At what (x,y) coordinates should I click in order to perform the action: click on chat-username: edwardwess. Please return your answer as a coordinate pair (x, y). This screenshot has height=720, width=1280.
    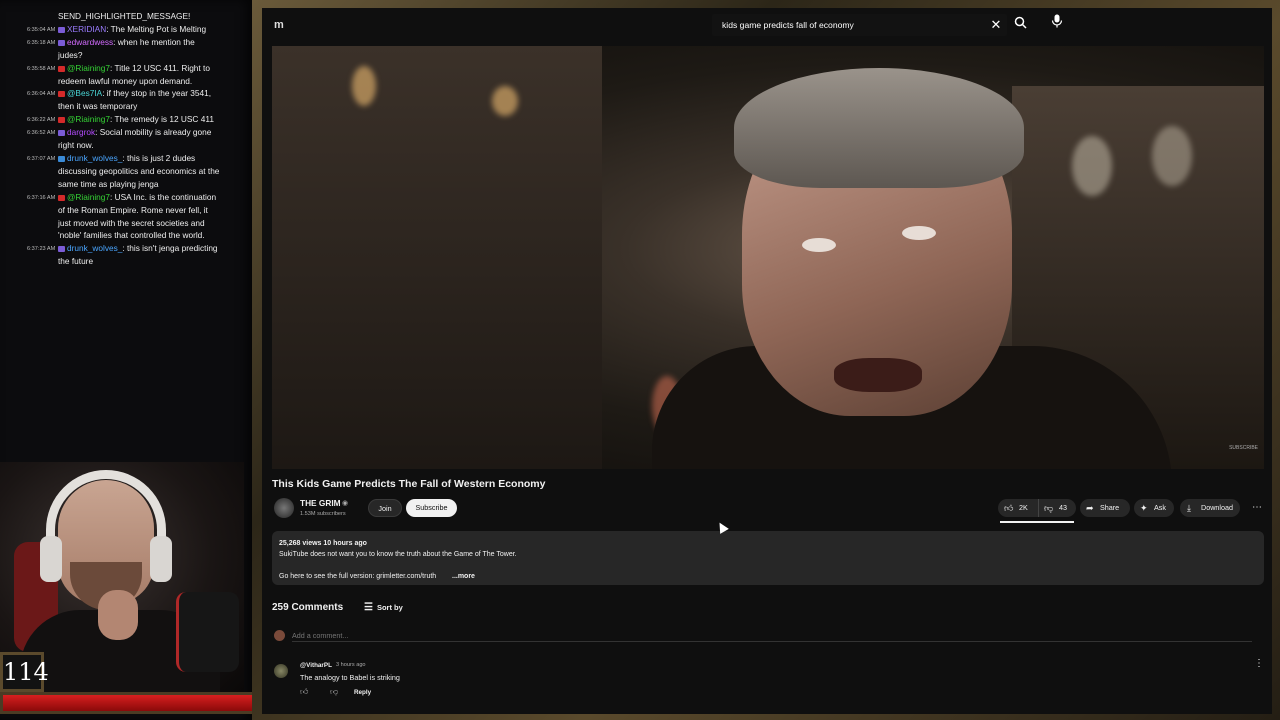
    Looking at the image, I should click on (90, 42).